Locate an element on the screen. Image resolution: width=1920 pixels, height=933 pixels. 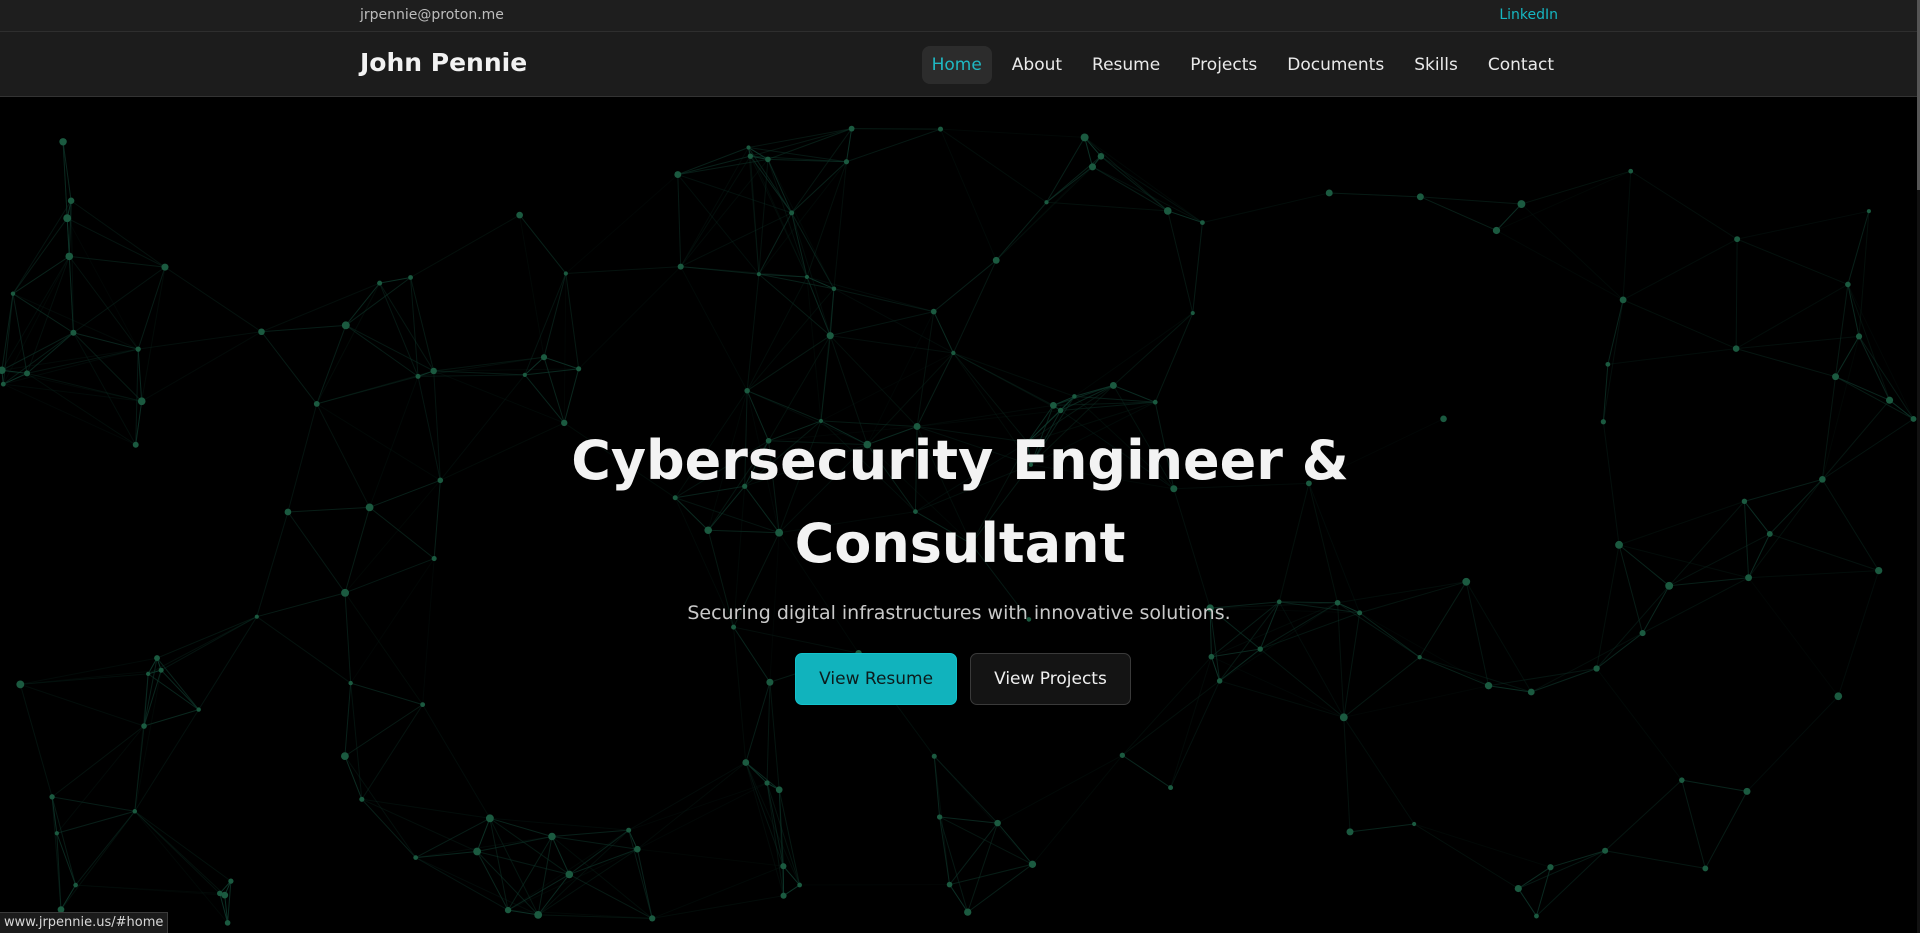
email-address: jrpennie@proton.me is located at coordinates (432, 15).